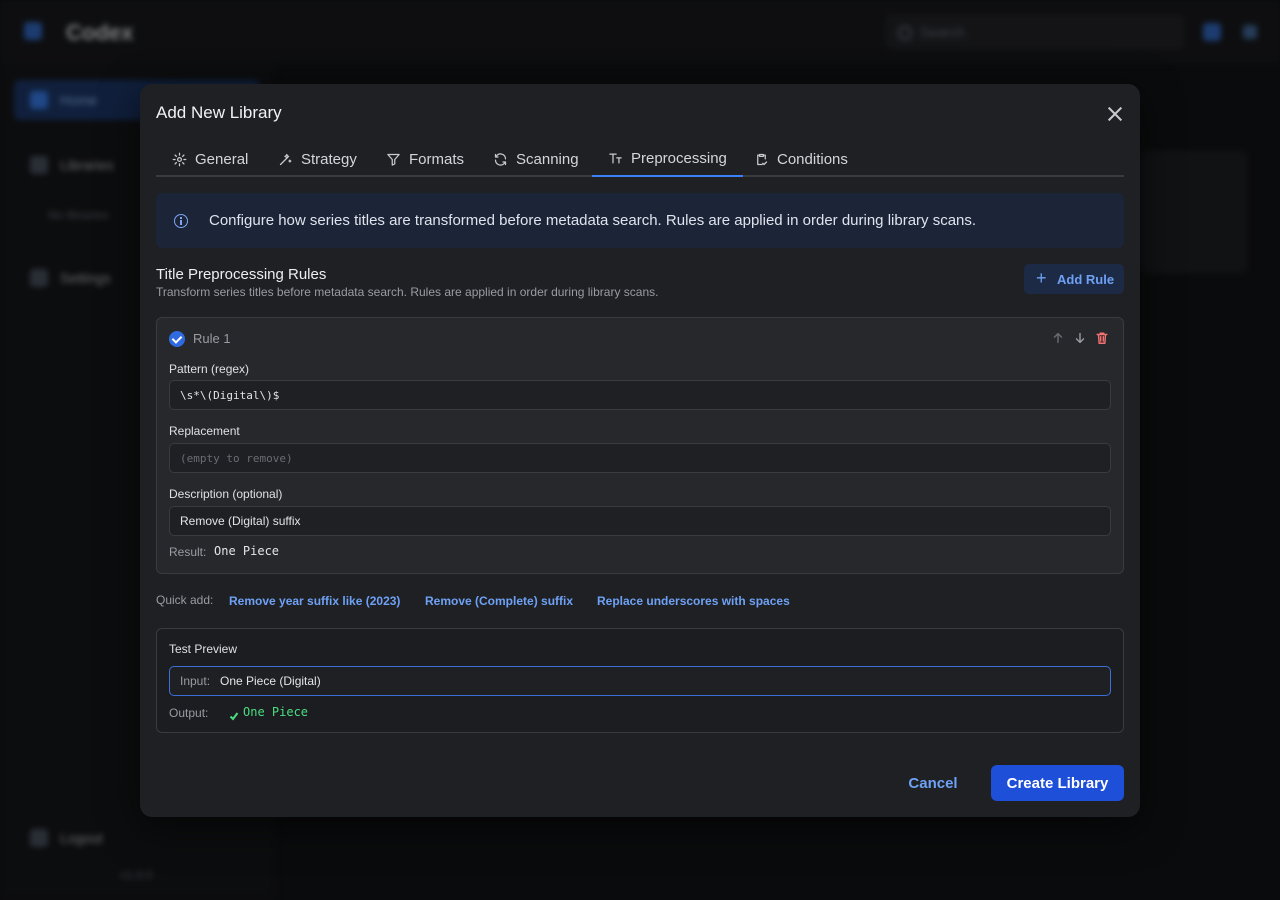 The image size is (1280, 900). Describe the element at coordinates (679, 158) in the screenshot. I see `tab-label: Preprocessing` at that location.